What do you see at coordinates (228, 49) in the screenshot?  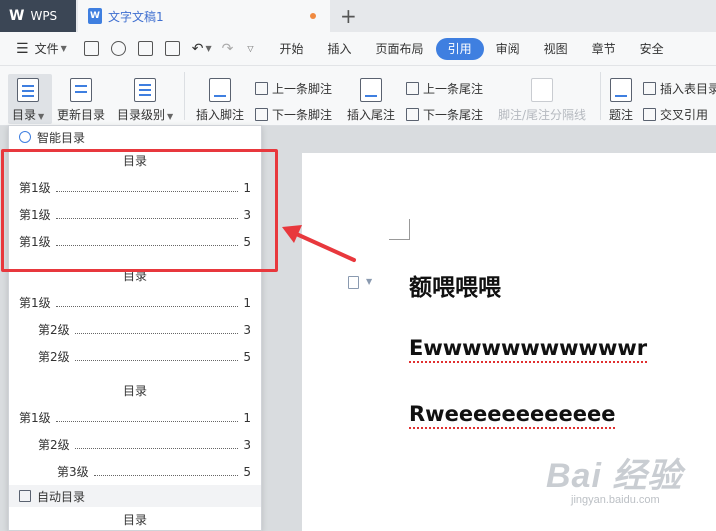 I see `redo-icon: ↷` at bounding box center [228, 49].